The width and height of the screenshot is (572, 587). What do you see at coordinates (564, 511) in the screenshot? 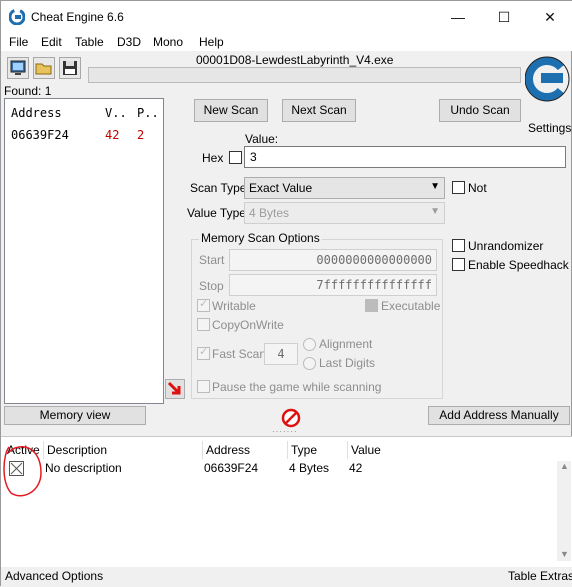
I see `vertical-scrollbar: ▲ ▼` at bounding box center [564, 511].